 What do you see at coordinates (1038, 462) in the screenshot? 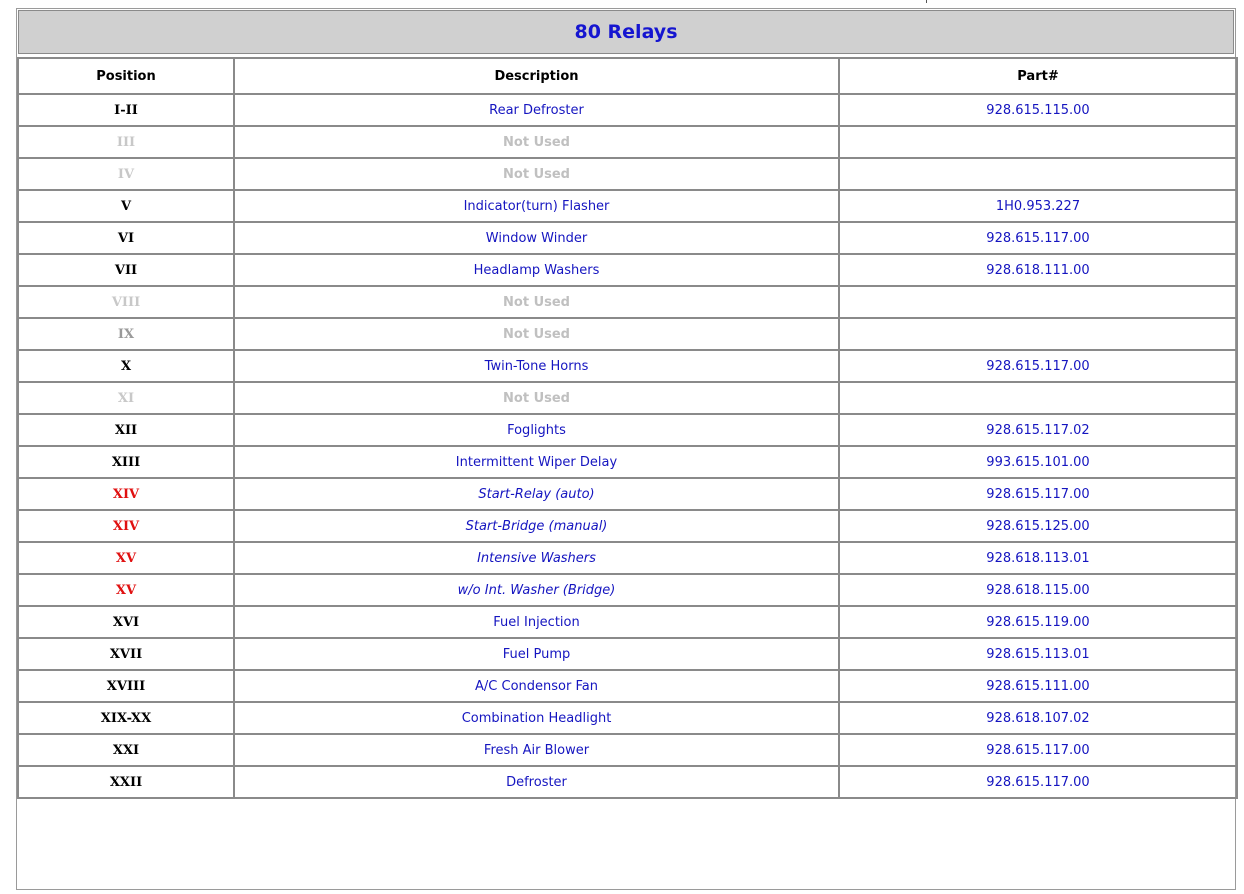
I see `part-number-cell: 993.615.101.00` at bounding box center [1038, 462].